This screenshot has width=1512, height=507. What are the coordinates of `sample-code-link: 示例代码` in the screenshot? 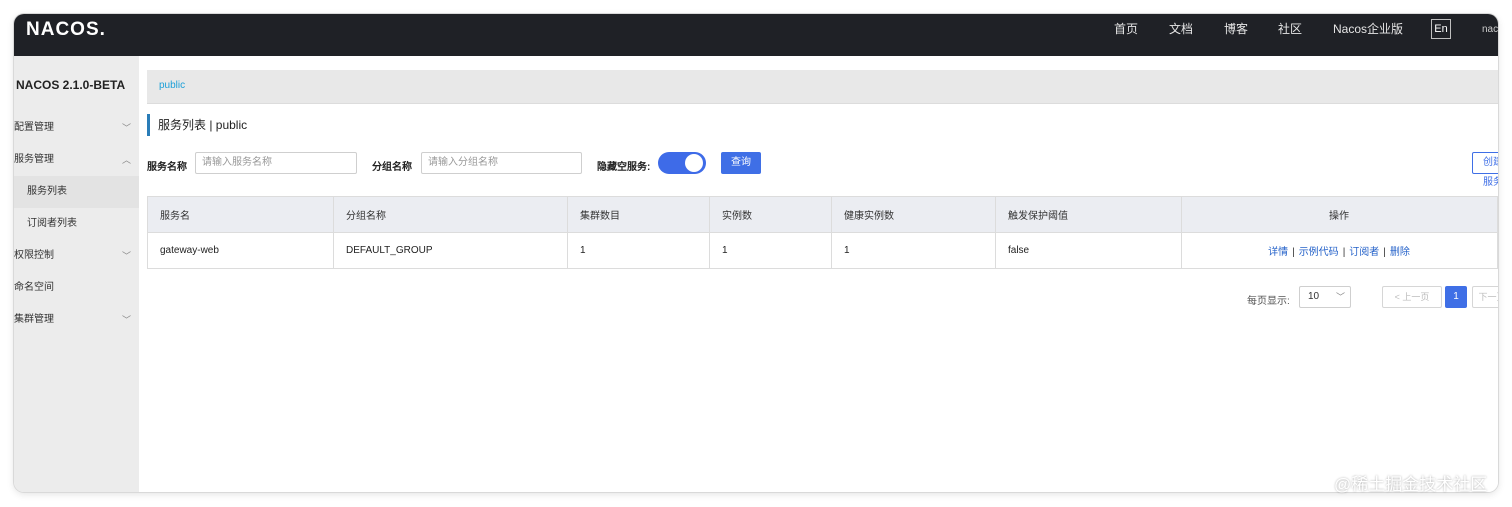 It's located at (1319, 252).